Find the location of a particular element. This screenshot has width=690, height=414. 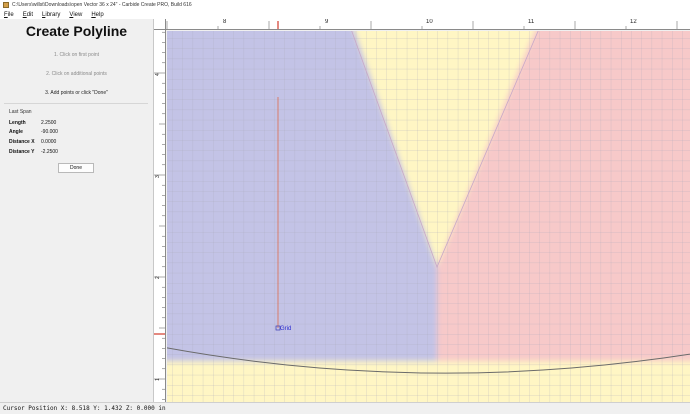

prop-value: -90.000 is located at coordinates (49, 132).